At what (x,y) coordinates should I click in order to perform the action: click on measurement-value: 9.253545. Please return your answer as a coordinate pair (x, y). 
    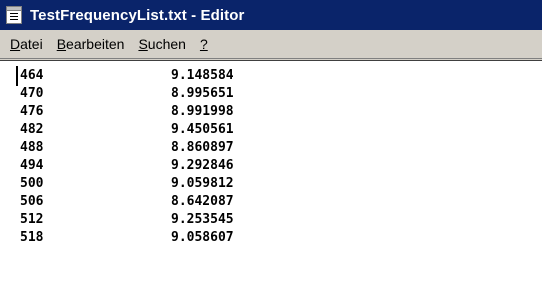
    Looking at the image, I should click on (202, 219).